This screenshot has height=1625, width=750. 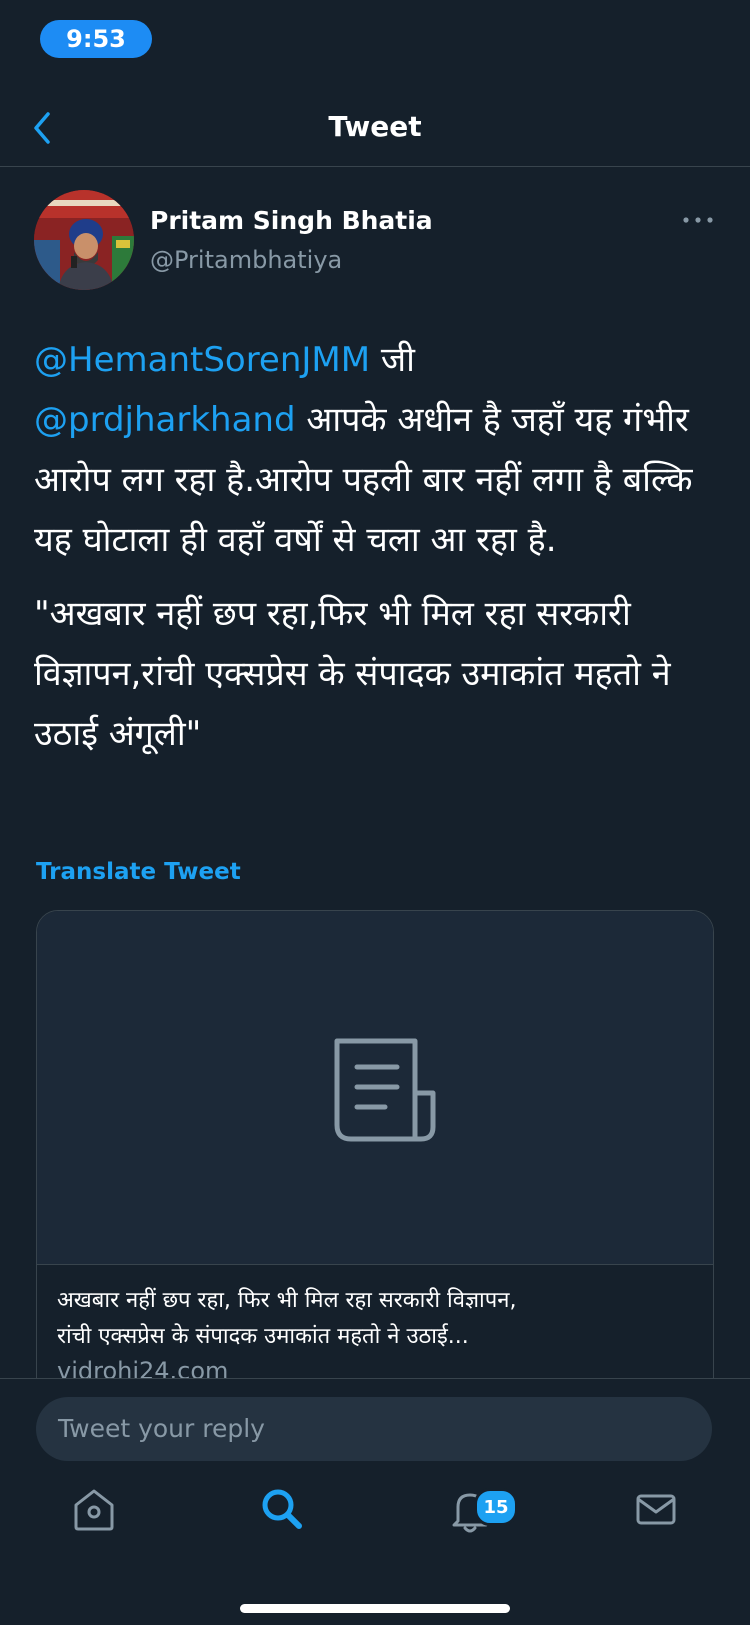 What do you see at coordinates (496, 1507) in the screenshot?
I see `notification-badge: 15` at bounding box center [496, 1507].